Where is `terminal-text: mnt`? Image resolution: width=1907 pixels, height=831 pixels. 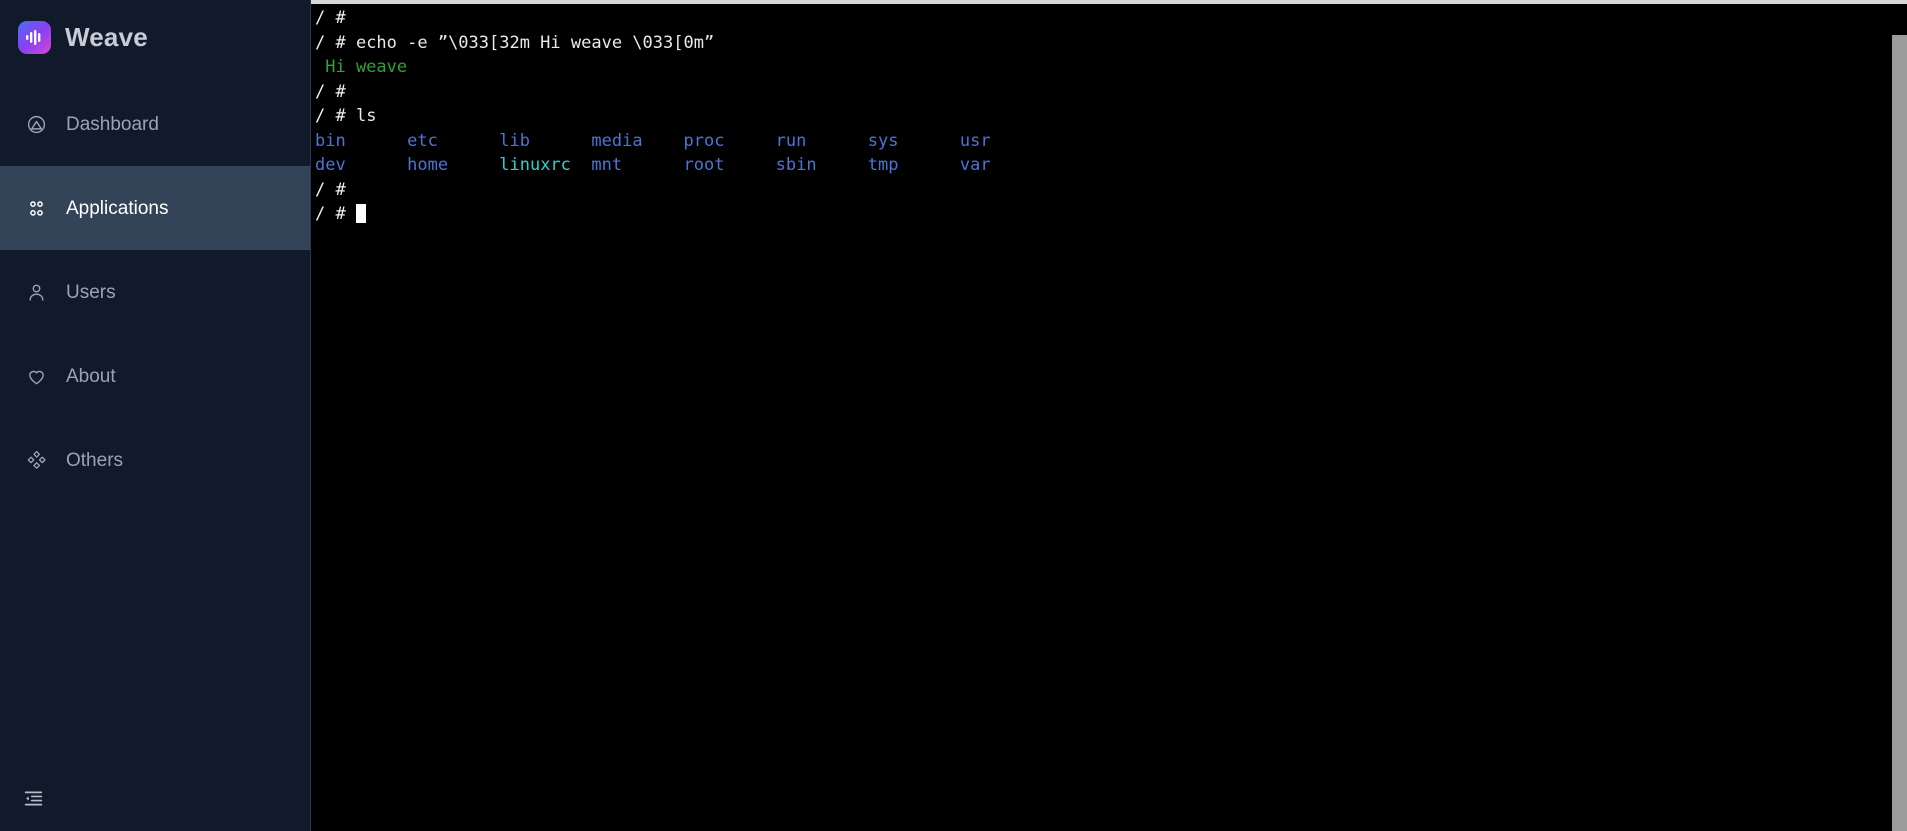
terminal-text: mnt is located at coordinates (637, 165).